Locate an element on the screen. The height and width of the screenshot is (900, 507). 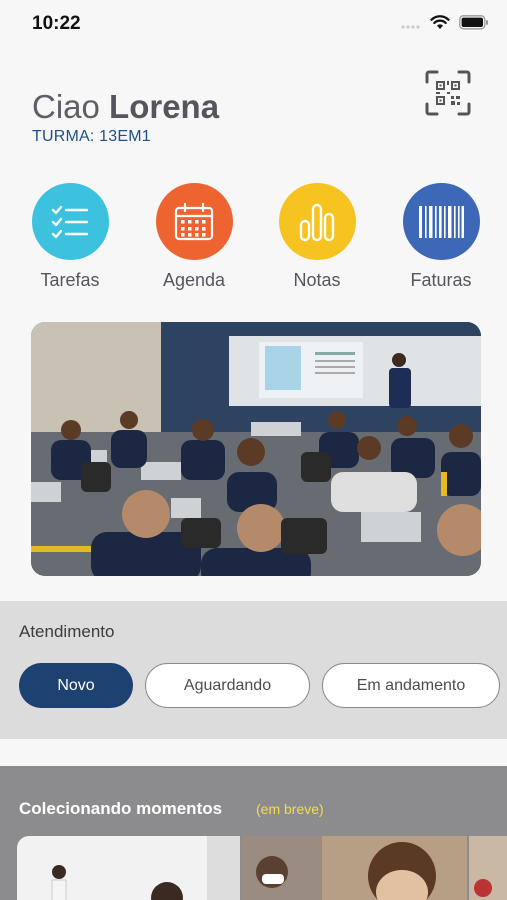
shortcut-grid: Tarefas Agenda Notas Faturas is located at coordinates (253, 240).